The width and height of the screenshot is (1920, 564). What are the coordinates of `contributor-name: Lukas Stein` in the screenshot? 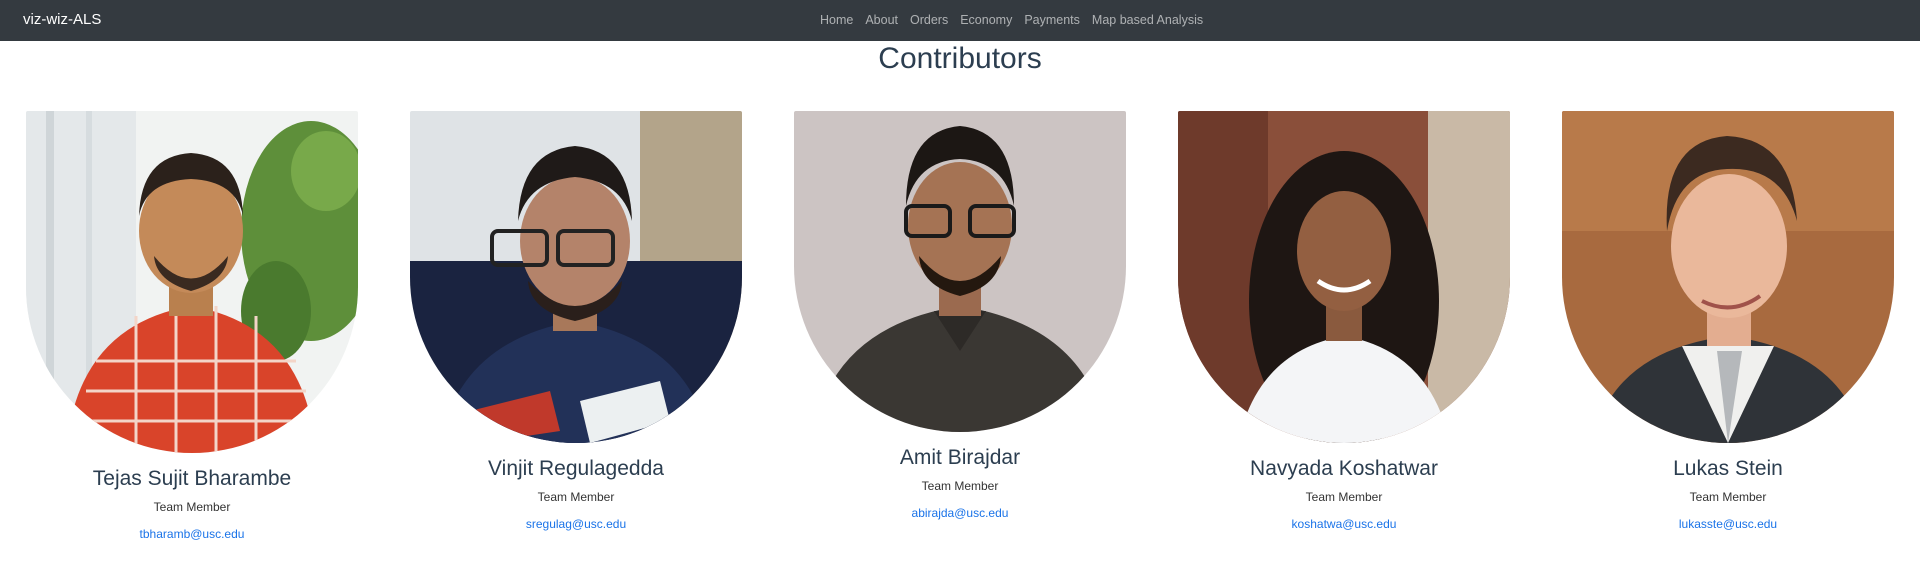 It's located at (1728, 468).